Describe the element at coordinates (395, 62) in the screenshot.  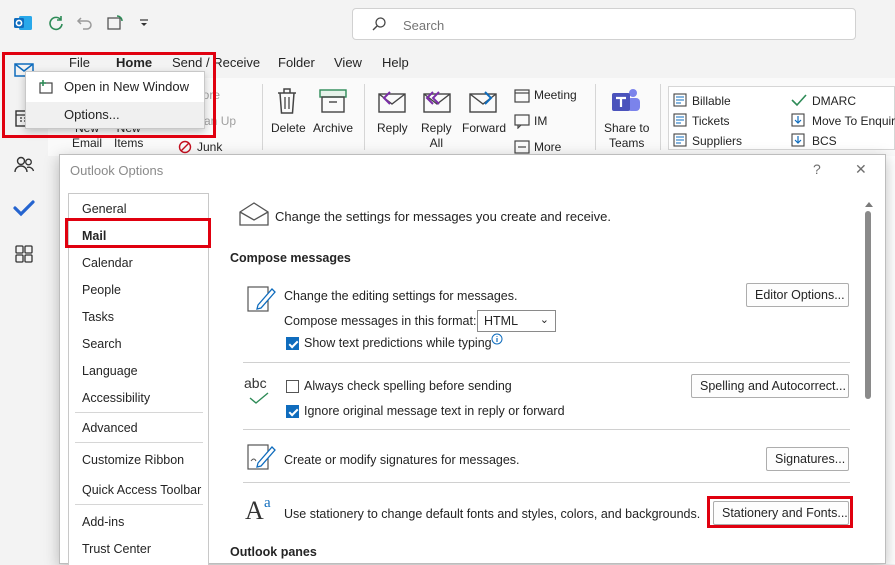
I see `tab-help: Help` at that location.